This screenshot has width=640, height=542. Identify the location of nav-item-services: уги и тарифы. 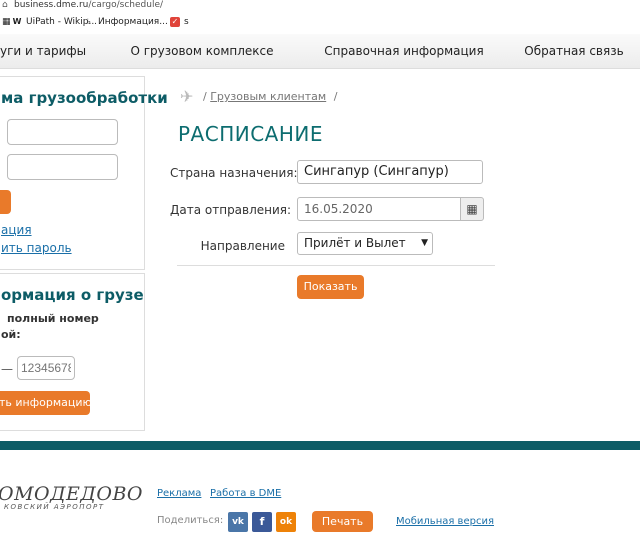
(52, 51).